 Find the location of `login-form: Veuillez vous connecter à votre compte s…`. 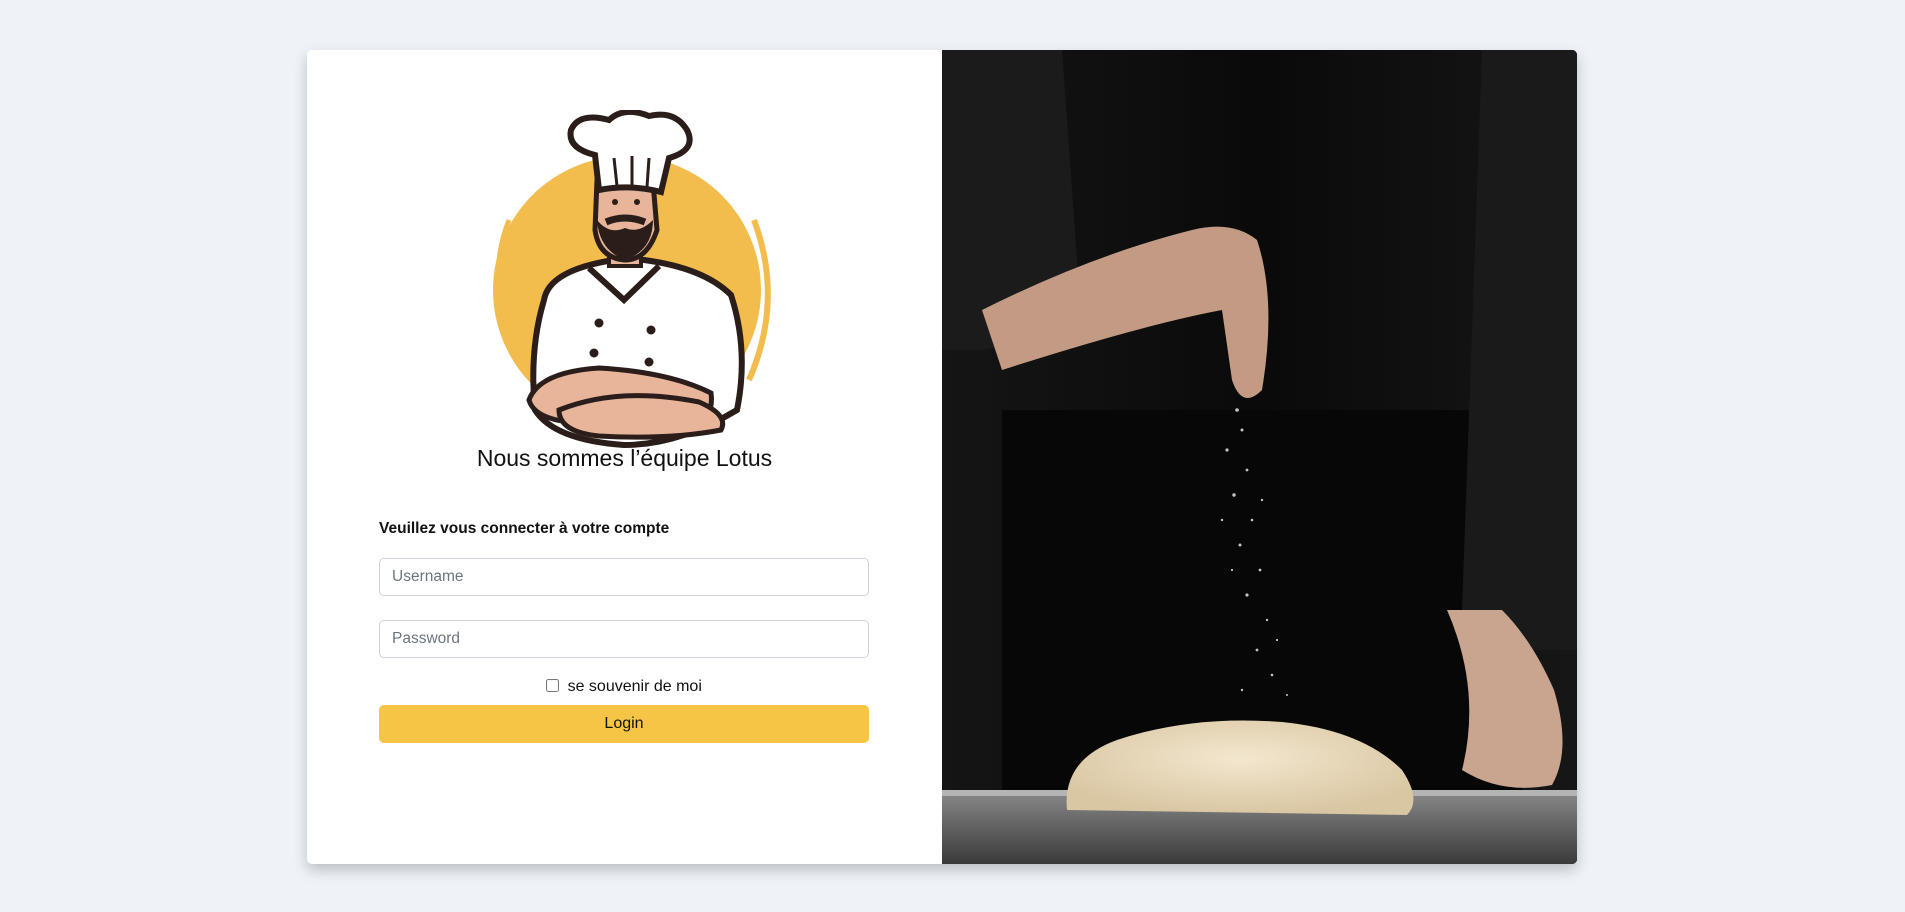

login-form: Veuillez vous connecter à votre compte s… is located at coordinates (624, 631).